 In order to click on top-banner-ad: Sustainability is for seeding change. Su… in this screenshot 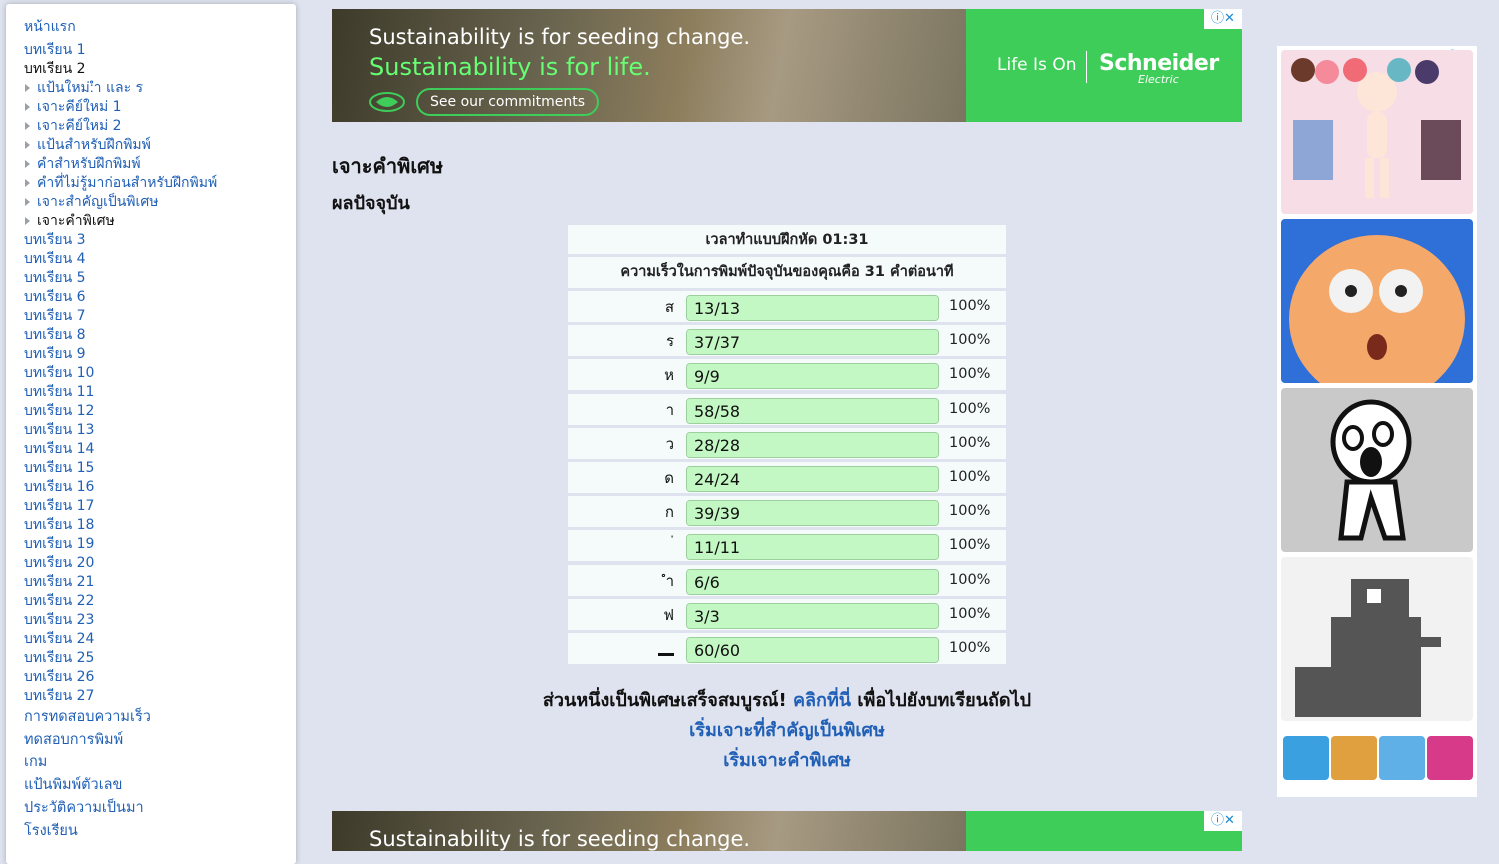, I will do `click(787, 65)`.